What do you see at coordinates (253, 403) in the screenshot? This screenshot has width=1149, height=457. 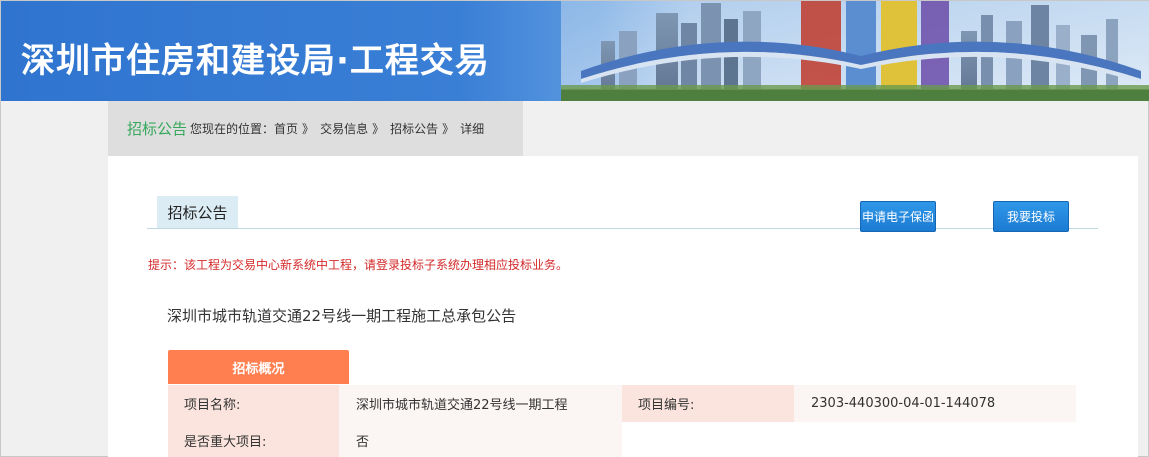 I see `project-name-label: 项目名称:` at bounding box center [253, 403].